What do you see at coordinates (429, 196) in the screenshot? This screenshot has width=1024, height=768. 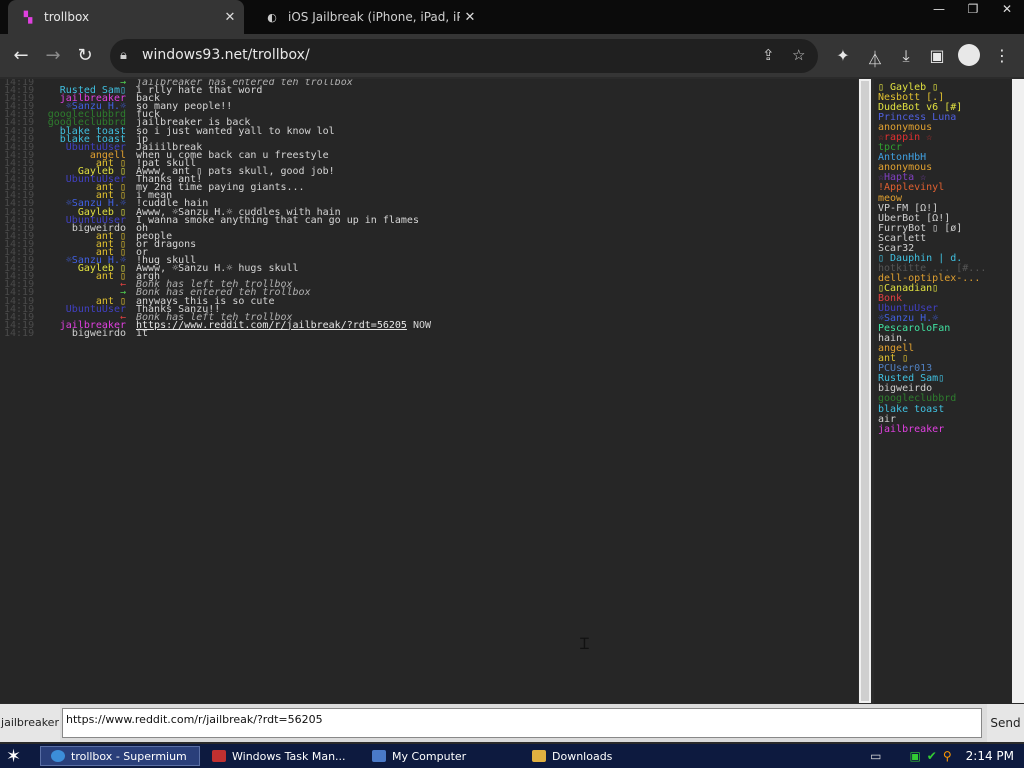 I see `chat-message: 14:19 ant ▯ i mean` at bounding box center [429, 196].